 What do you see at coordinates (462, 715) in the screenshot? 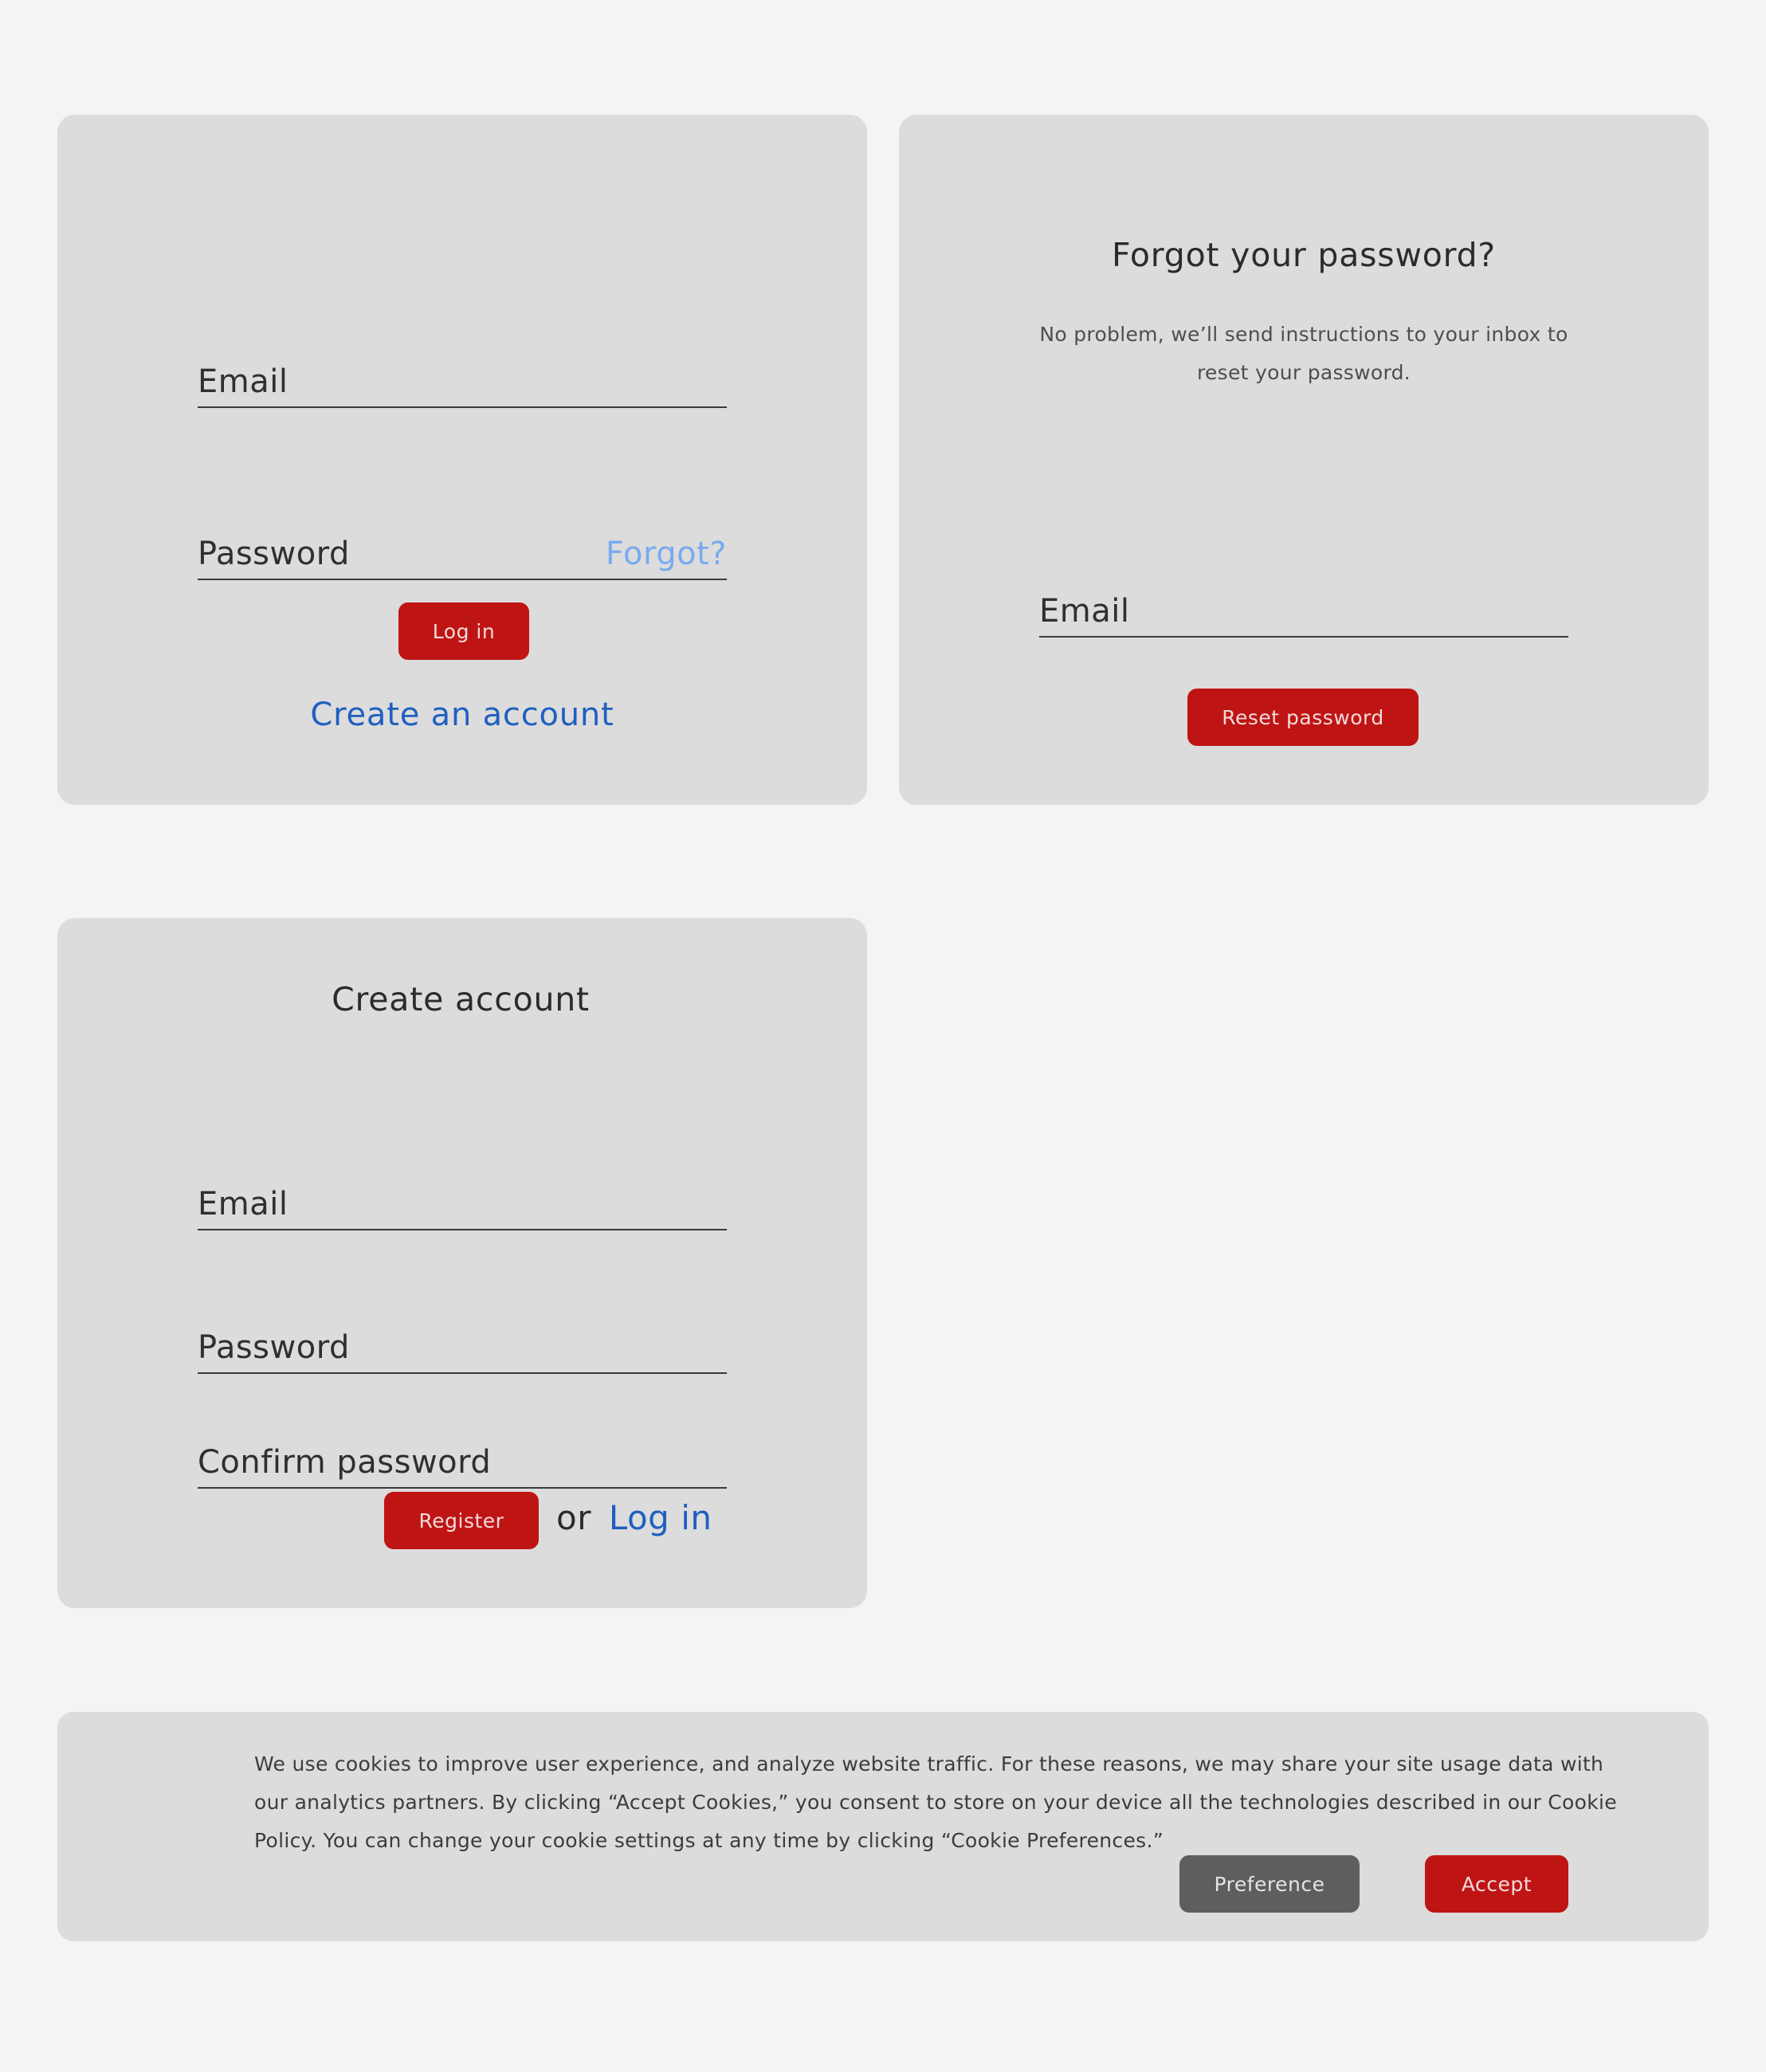
I see `create-account-link: Create an account` at bounding box center [462, 715].